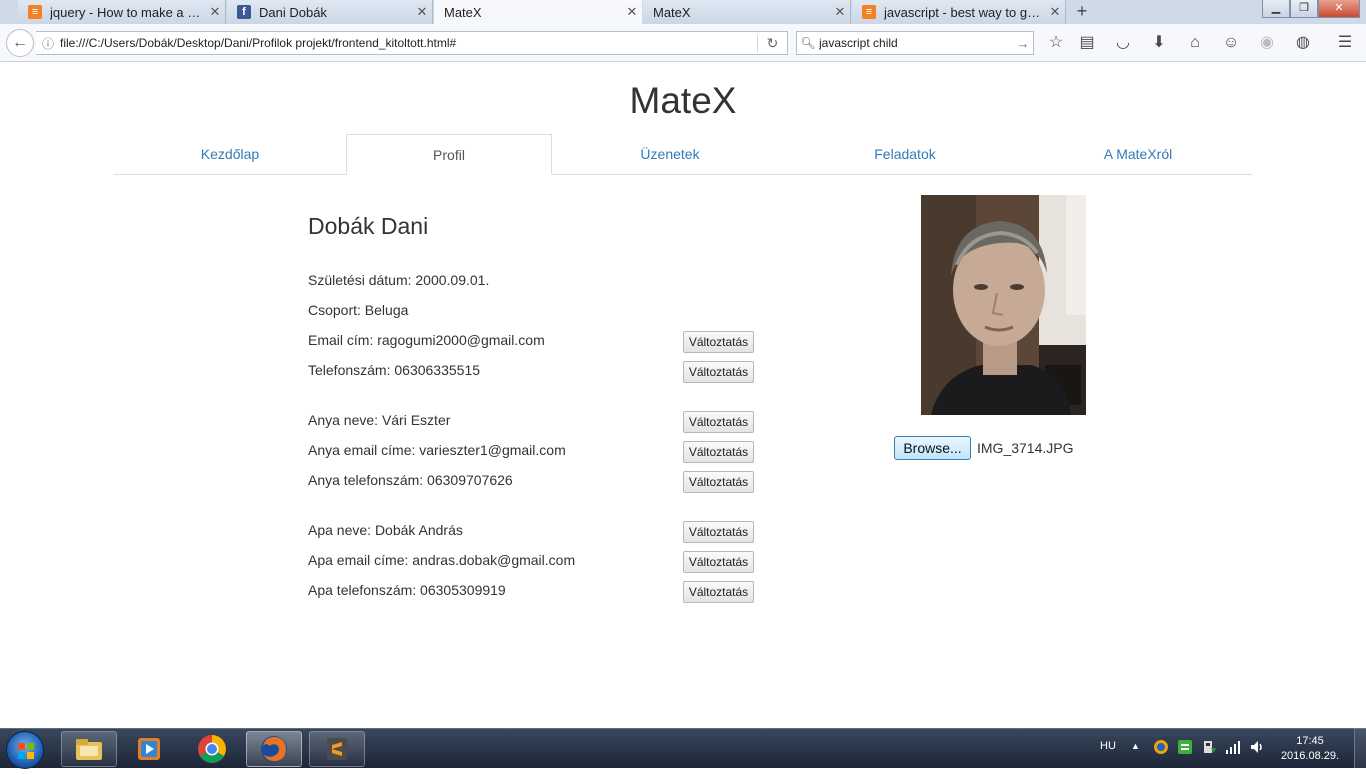 The height and width of the screenshot is (775, 1366). I want to click on file-explorer-icon, so click(89, 749).